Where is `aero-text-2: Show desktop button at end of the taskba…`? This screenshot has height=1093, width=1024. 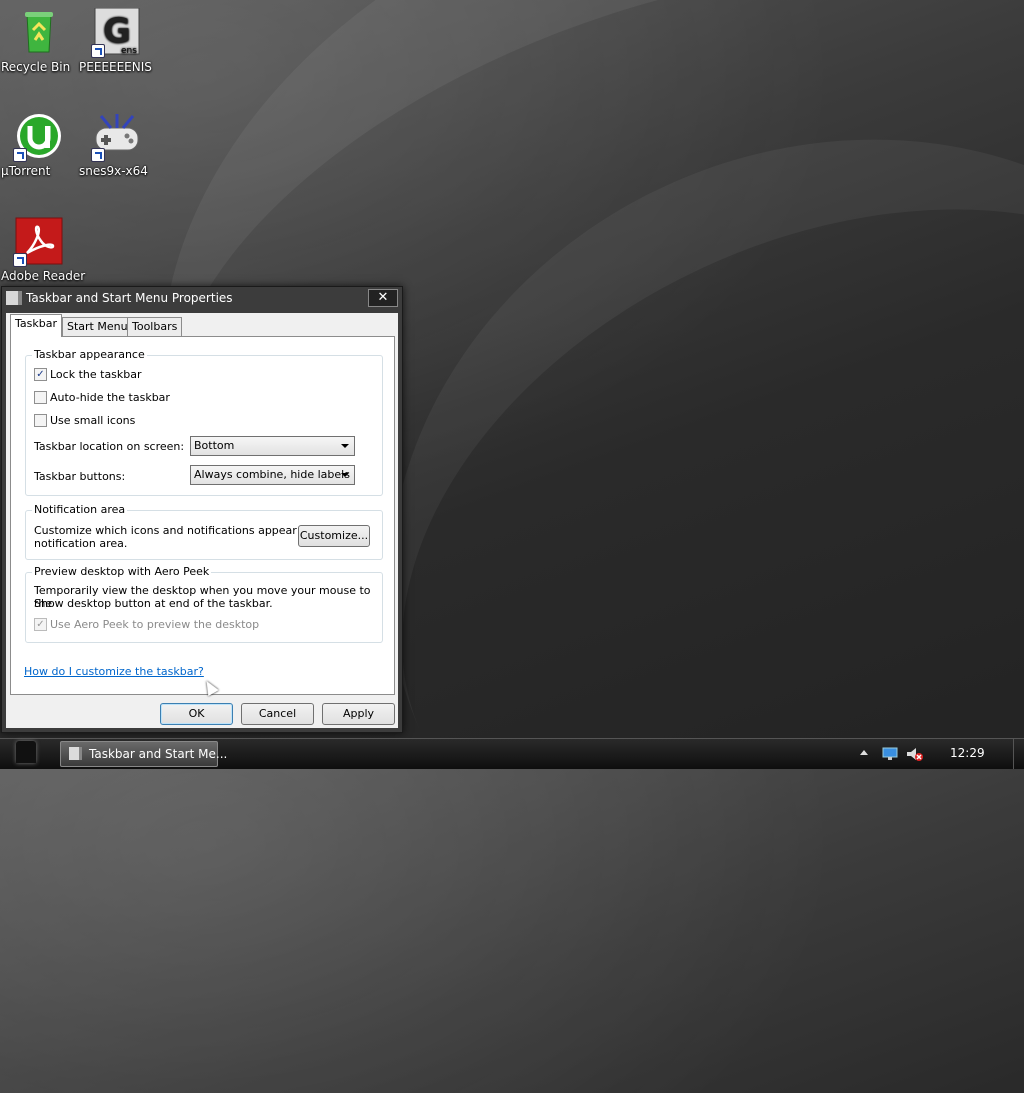 aero-text-2: Show desktop button at end of the taskba… is located at coordinates (153, 603).